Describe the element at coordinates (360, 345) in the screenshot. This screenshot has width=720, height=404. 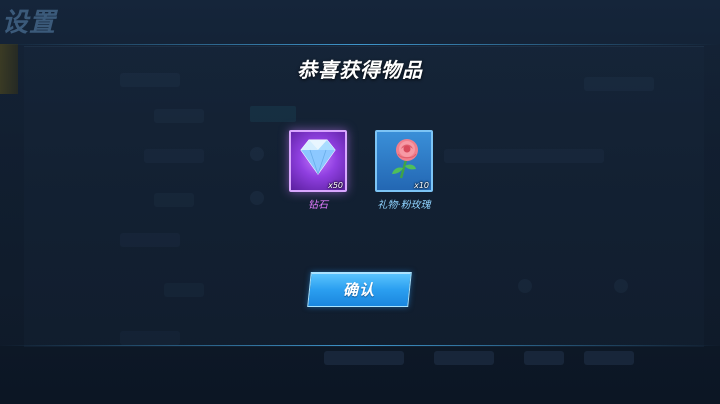
I see `modal-bottom-border` at that location.